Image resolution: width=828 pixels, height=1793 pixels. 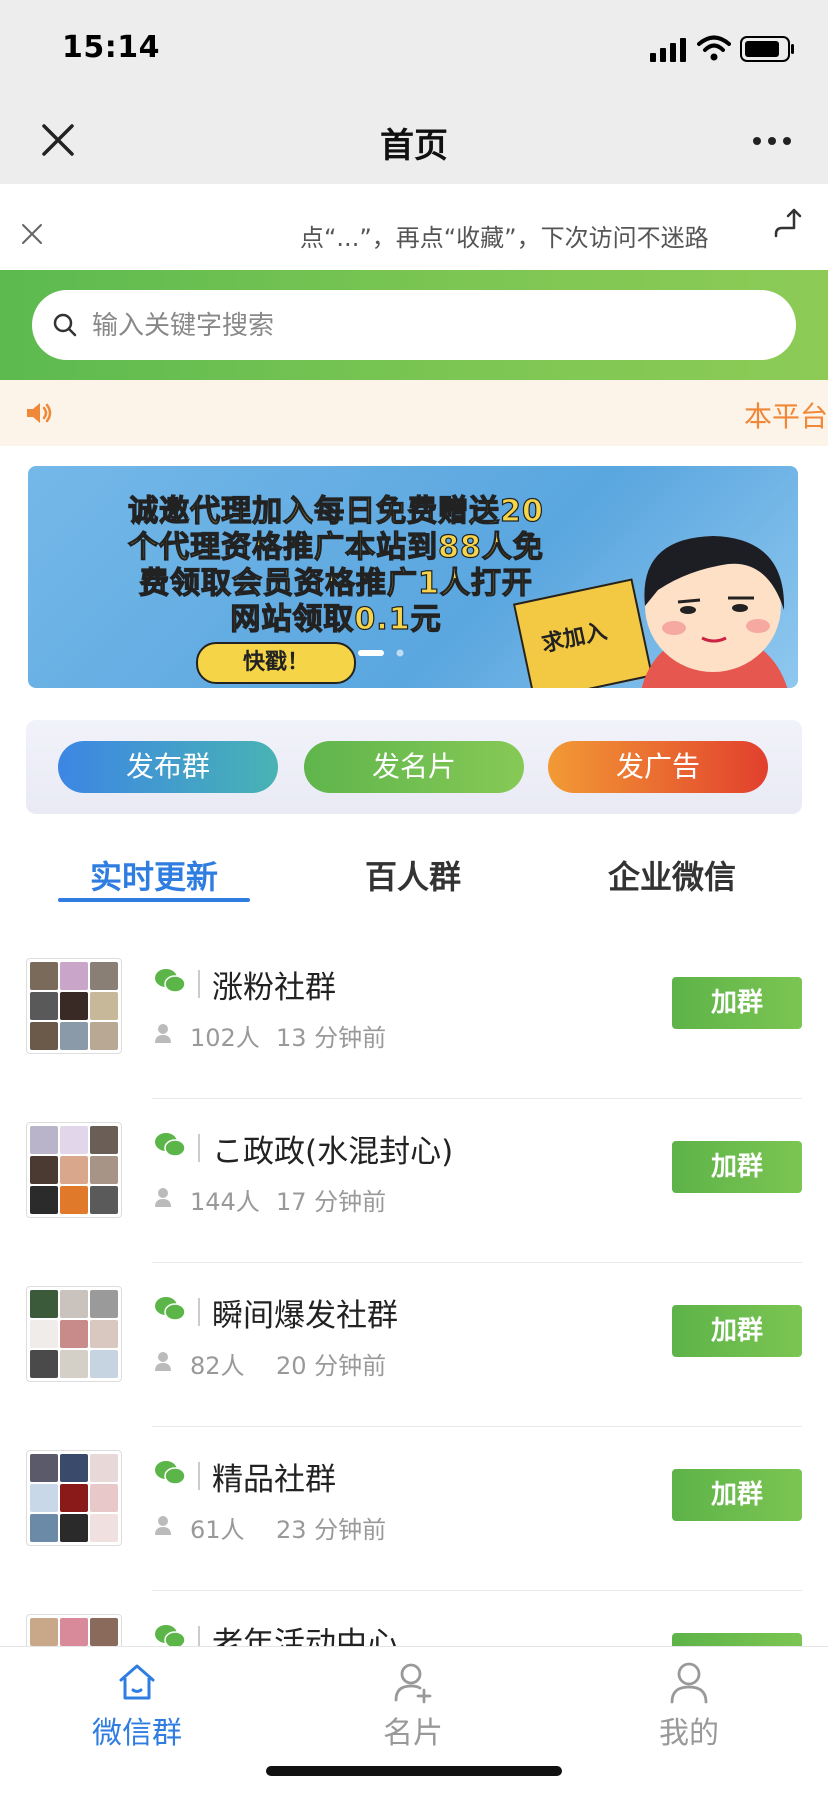 What do you see at coordinates (714, 612) in the screenshot?
I see `cartoon-girl-illustration` at bounding box center [714, 612].